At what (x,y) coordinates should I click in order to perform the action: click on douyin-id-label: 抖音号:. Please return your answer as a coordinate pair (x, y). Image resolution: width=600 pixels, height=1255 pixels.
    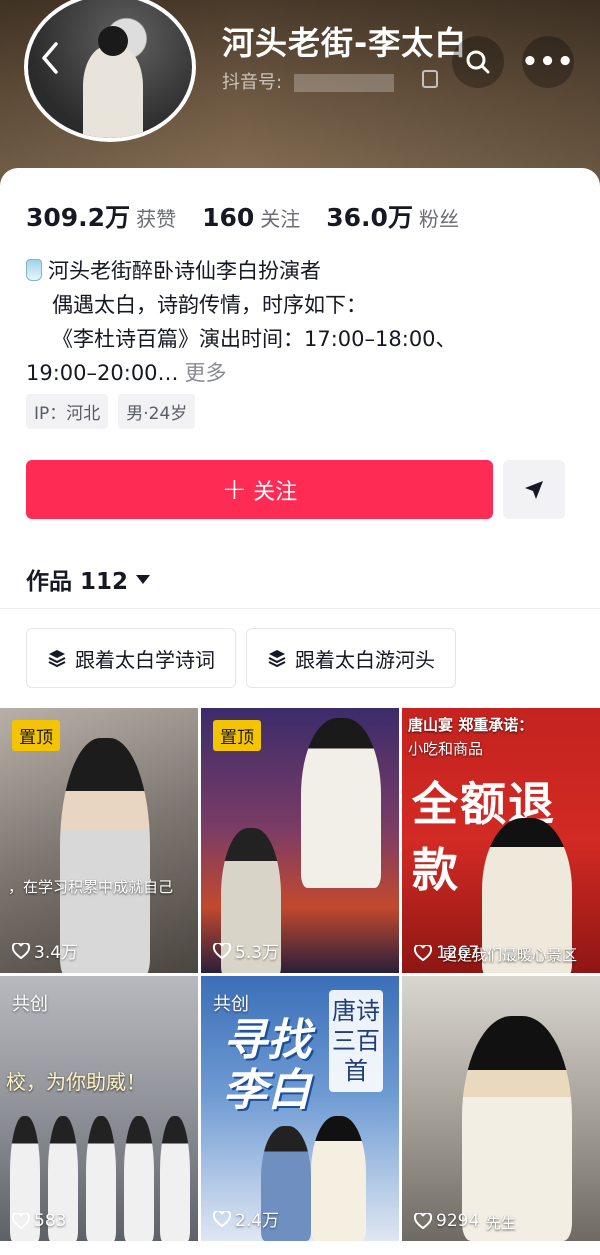
    Looking at the image, I should click on (255, 82).